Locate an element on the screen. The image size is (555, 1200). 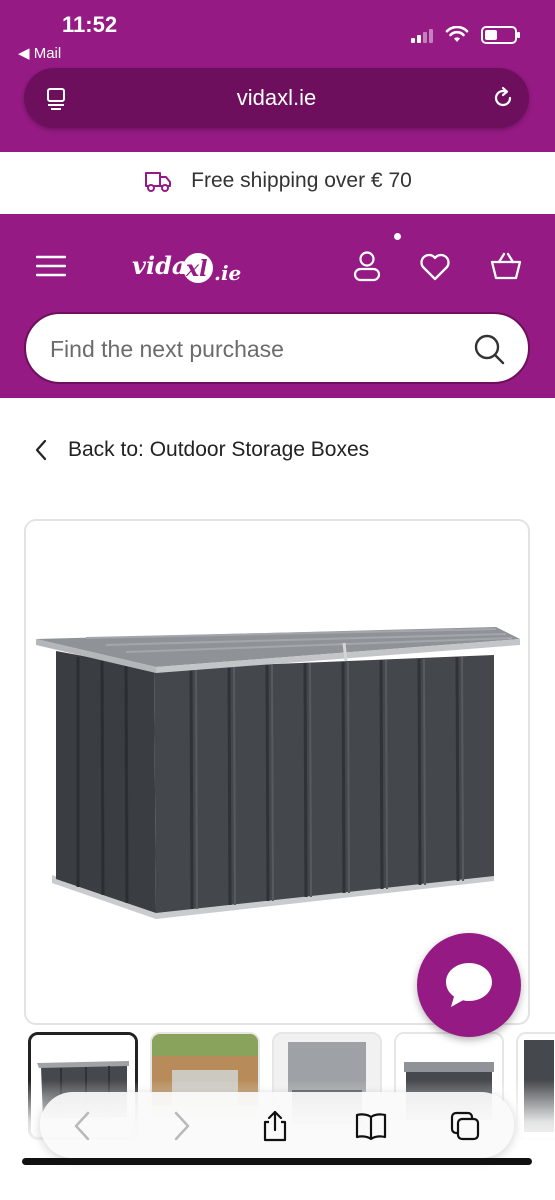
notification-dot is located at coordinates (397, 236).